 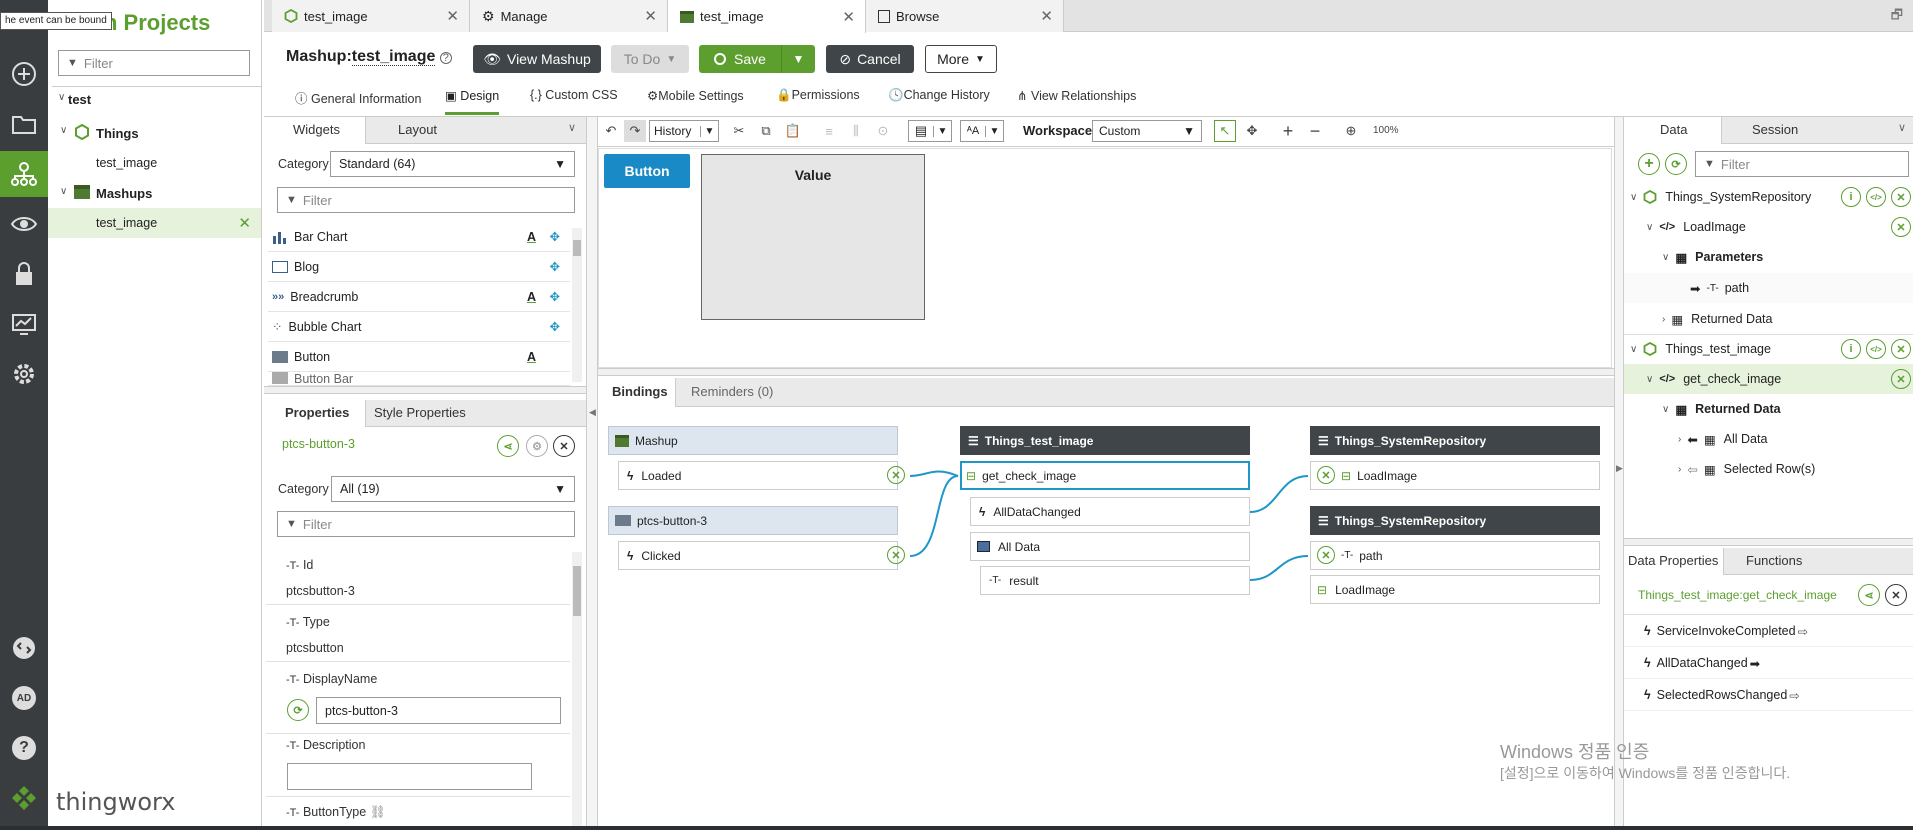 I want to click on splitter, so click(x=425, y=390).